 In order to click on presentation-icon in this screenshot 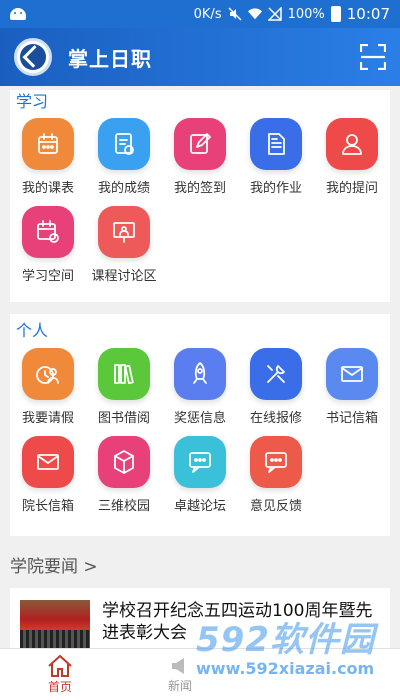, I will do `click(124, 232)`.